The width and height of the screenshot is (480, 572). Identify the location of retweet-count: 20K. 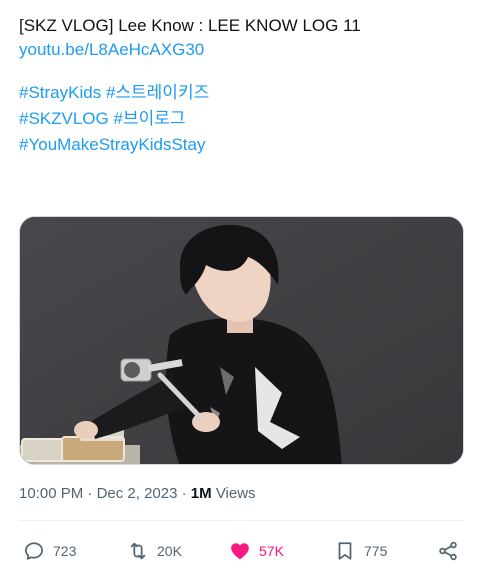
(169, 551).